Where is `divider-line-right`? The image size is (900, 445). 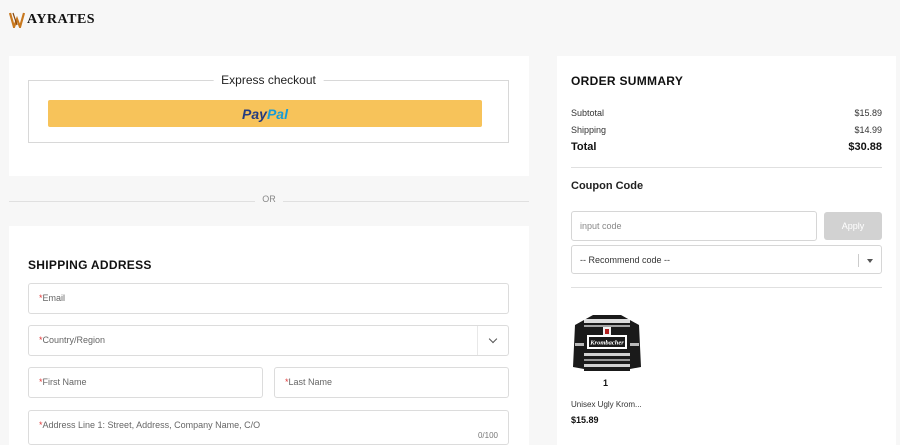 divider-line-right is located at coordinates (406, 201).